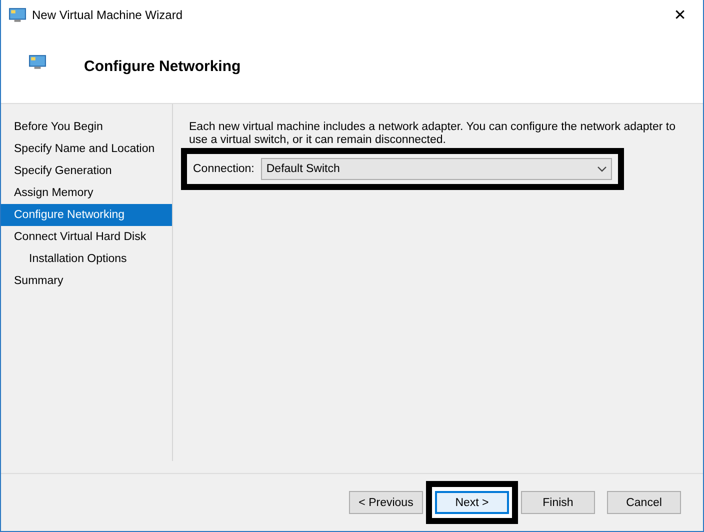 Image resolution: width=704 pixels, height=532 pixels. Describe the element at coordinates (86, 193) in the screenshot. I see `wizard-step: Assign Memory` at that location.